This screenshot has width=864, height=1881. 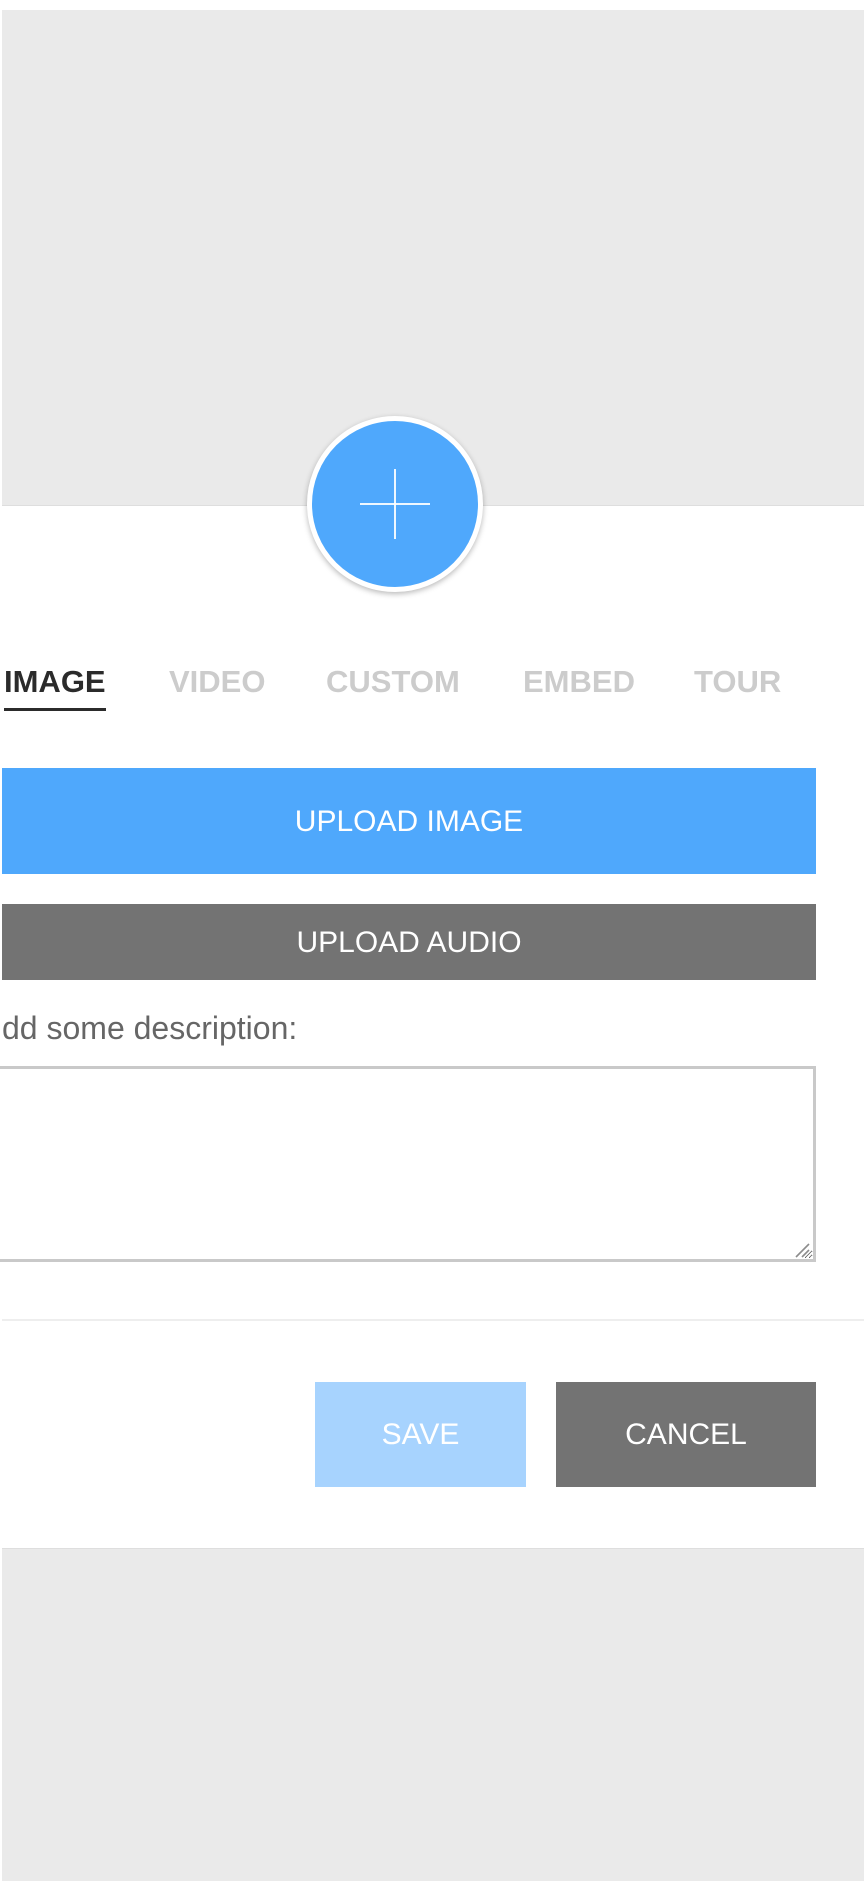 I want to click on resize-handle-icon, so click(x=802, y=1250).